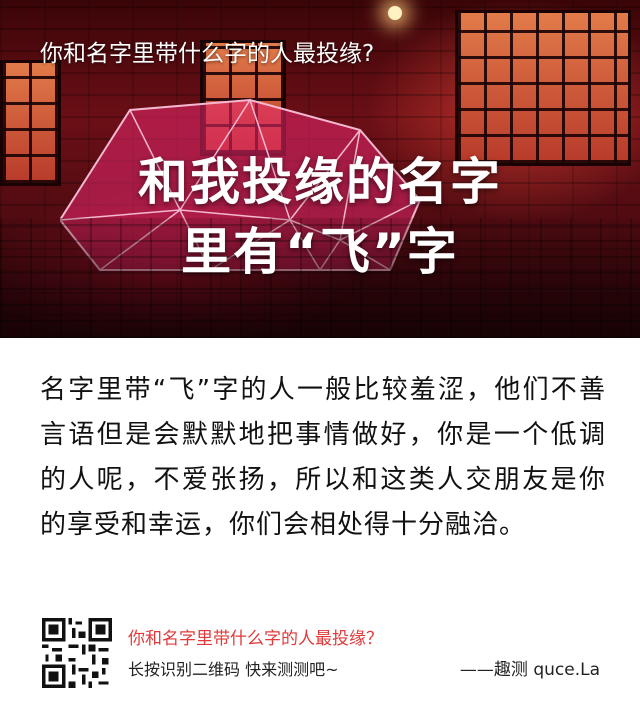  What do you see at coordinates (207, 54) in the screenshot?
I see `hero-top-title: 你和名字里带什么字的人最投缘?` at bounding box center [207, 54].